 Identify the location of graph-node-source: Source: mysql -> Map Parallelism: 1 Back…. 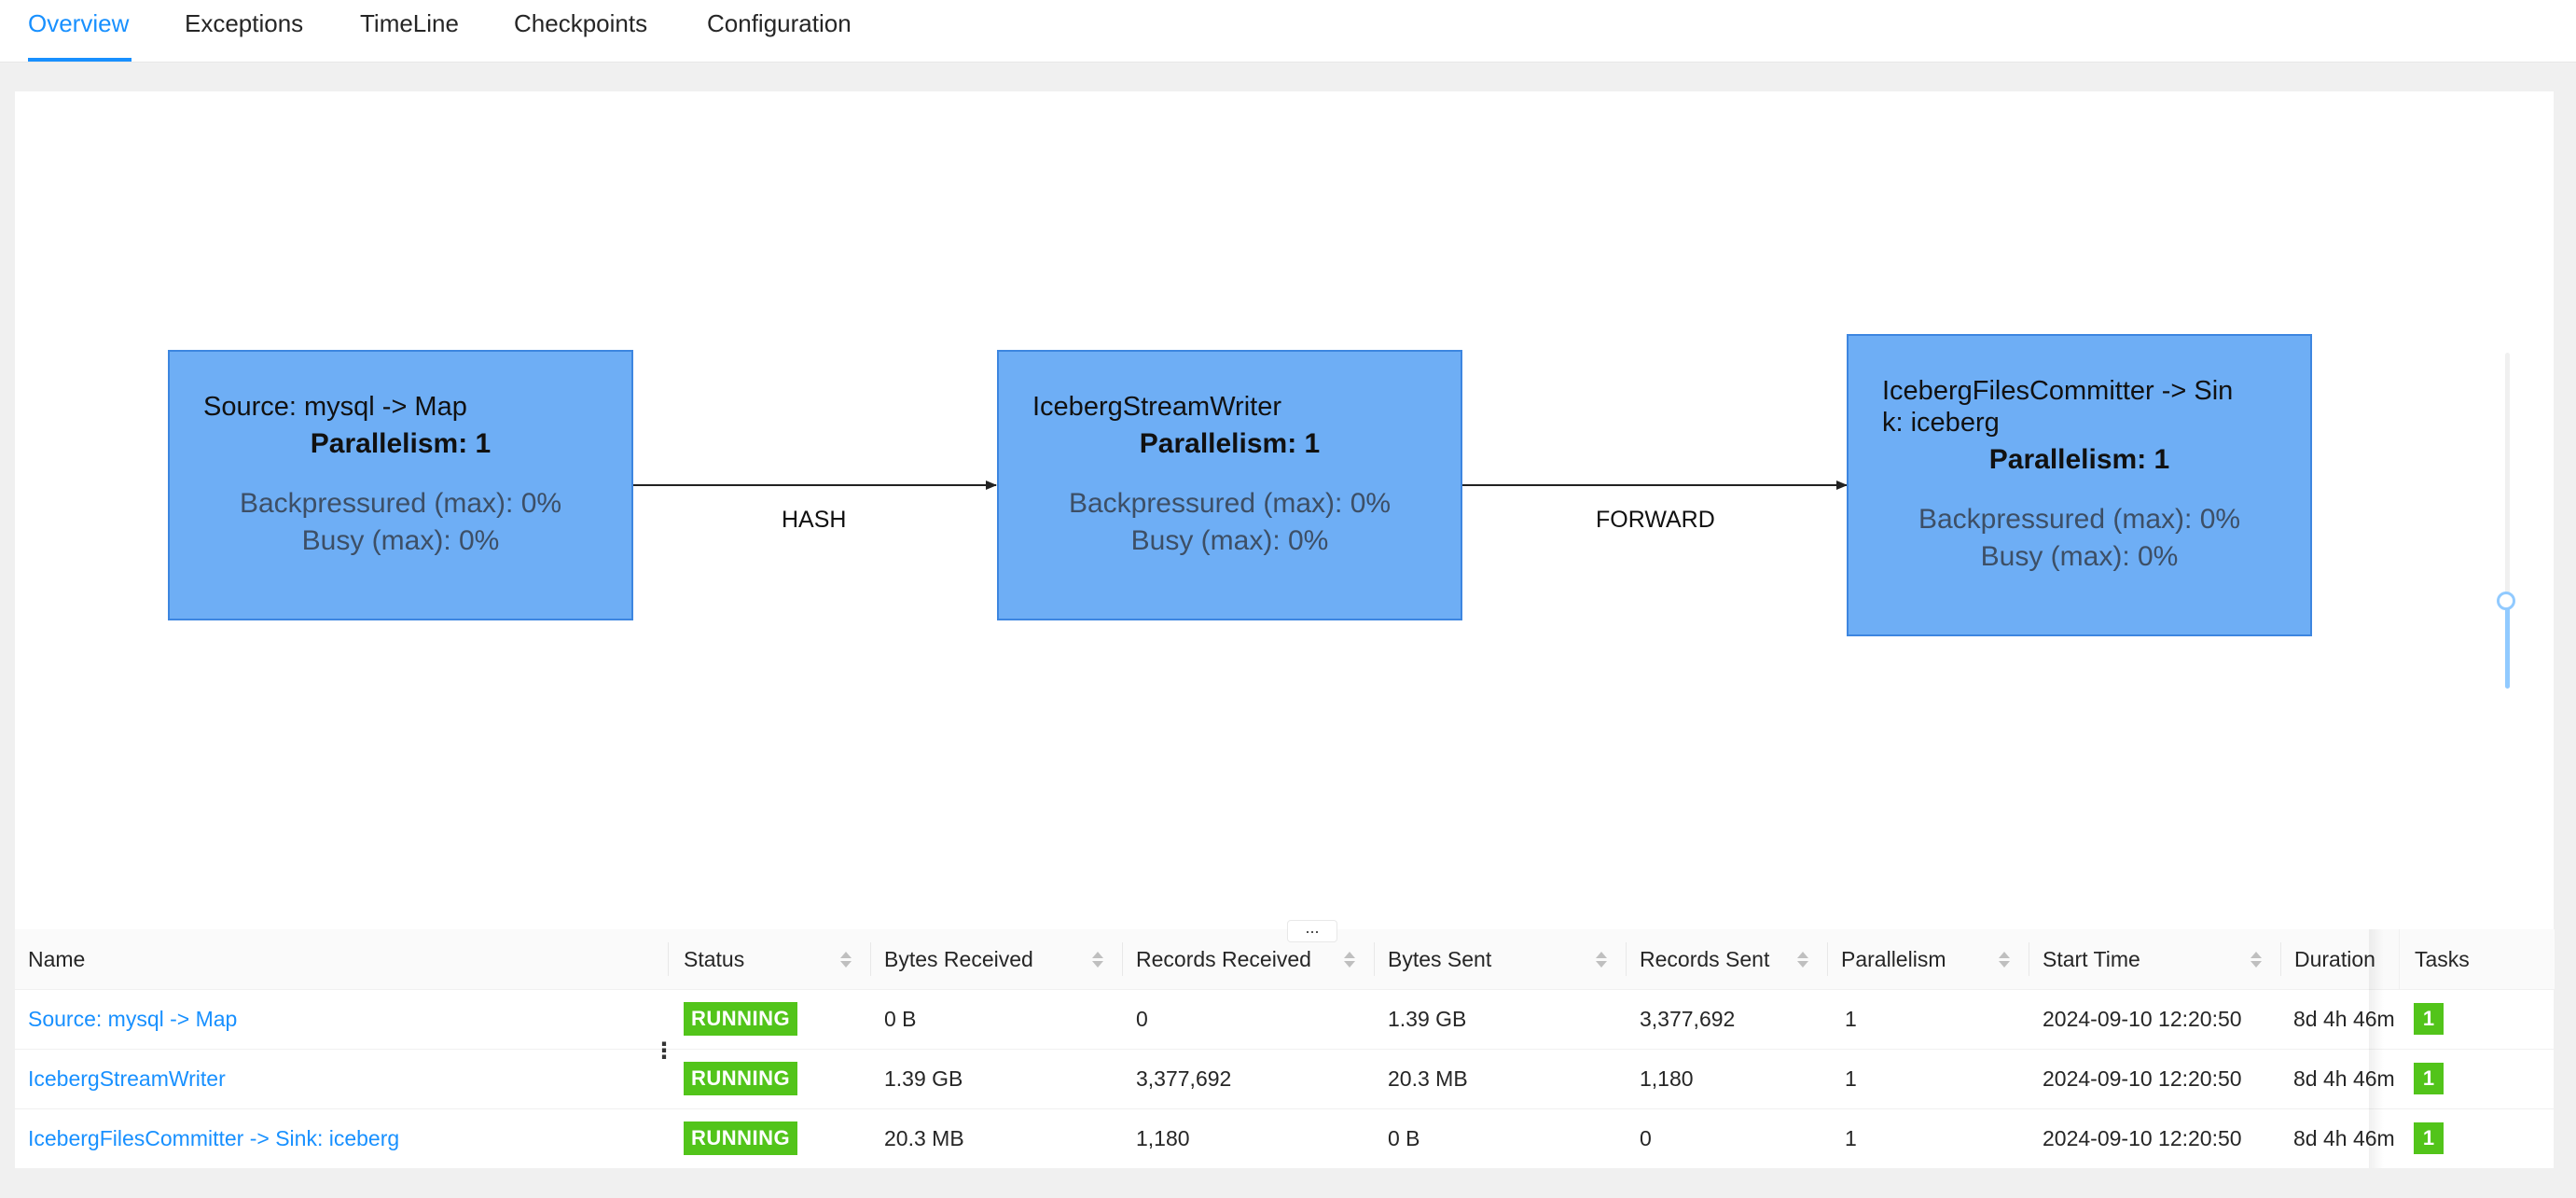
(400, 485).